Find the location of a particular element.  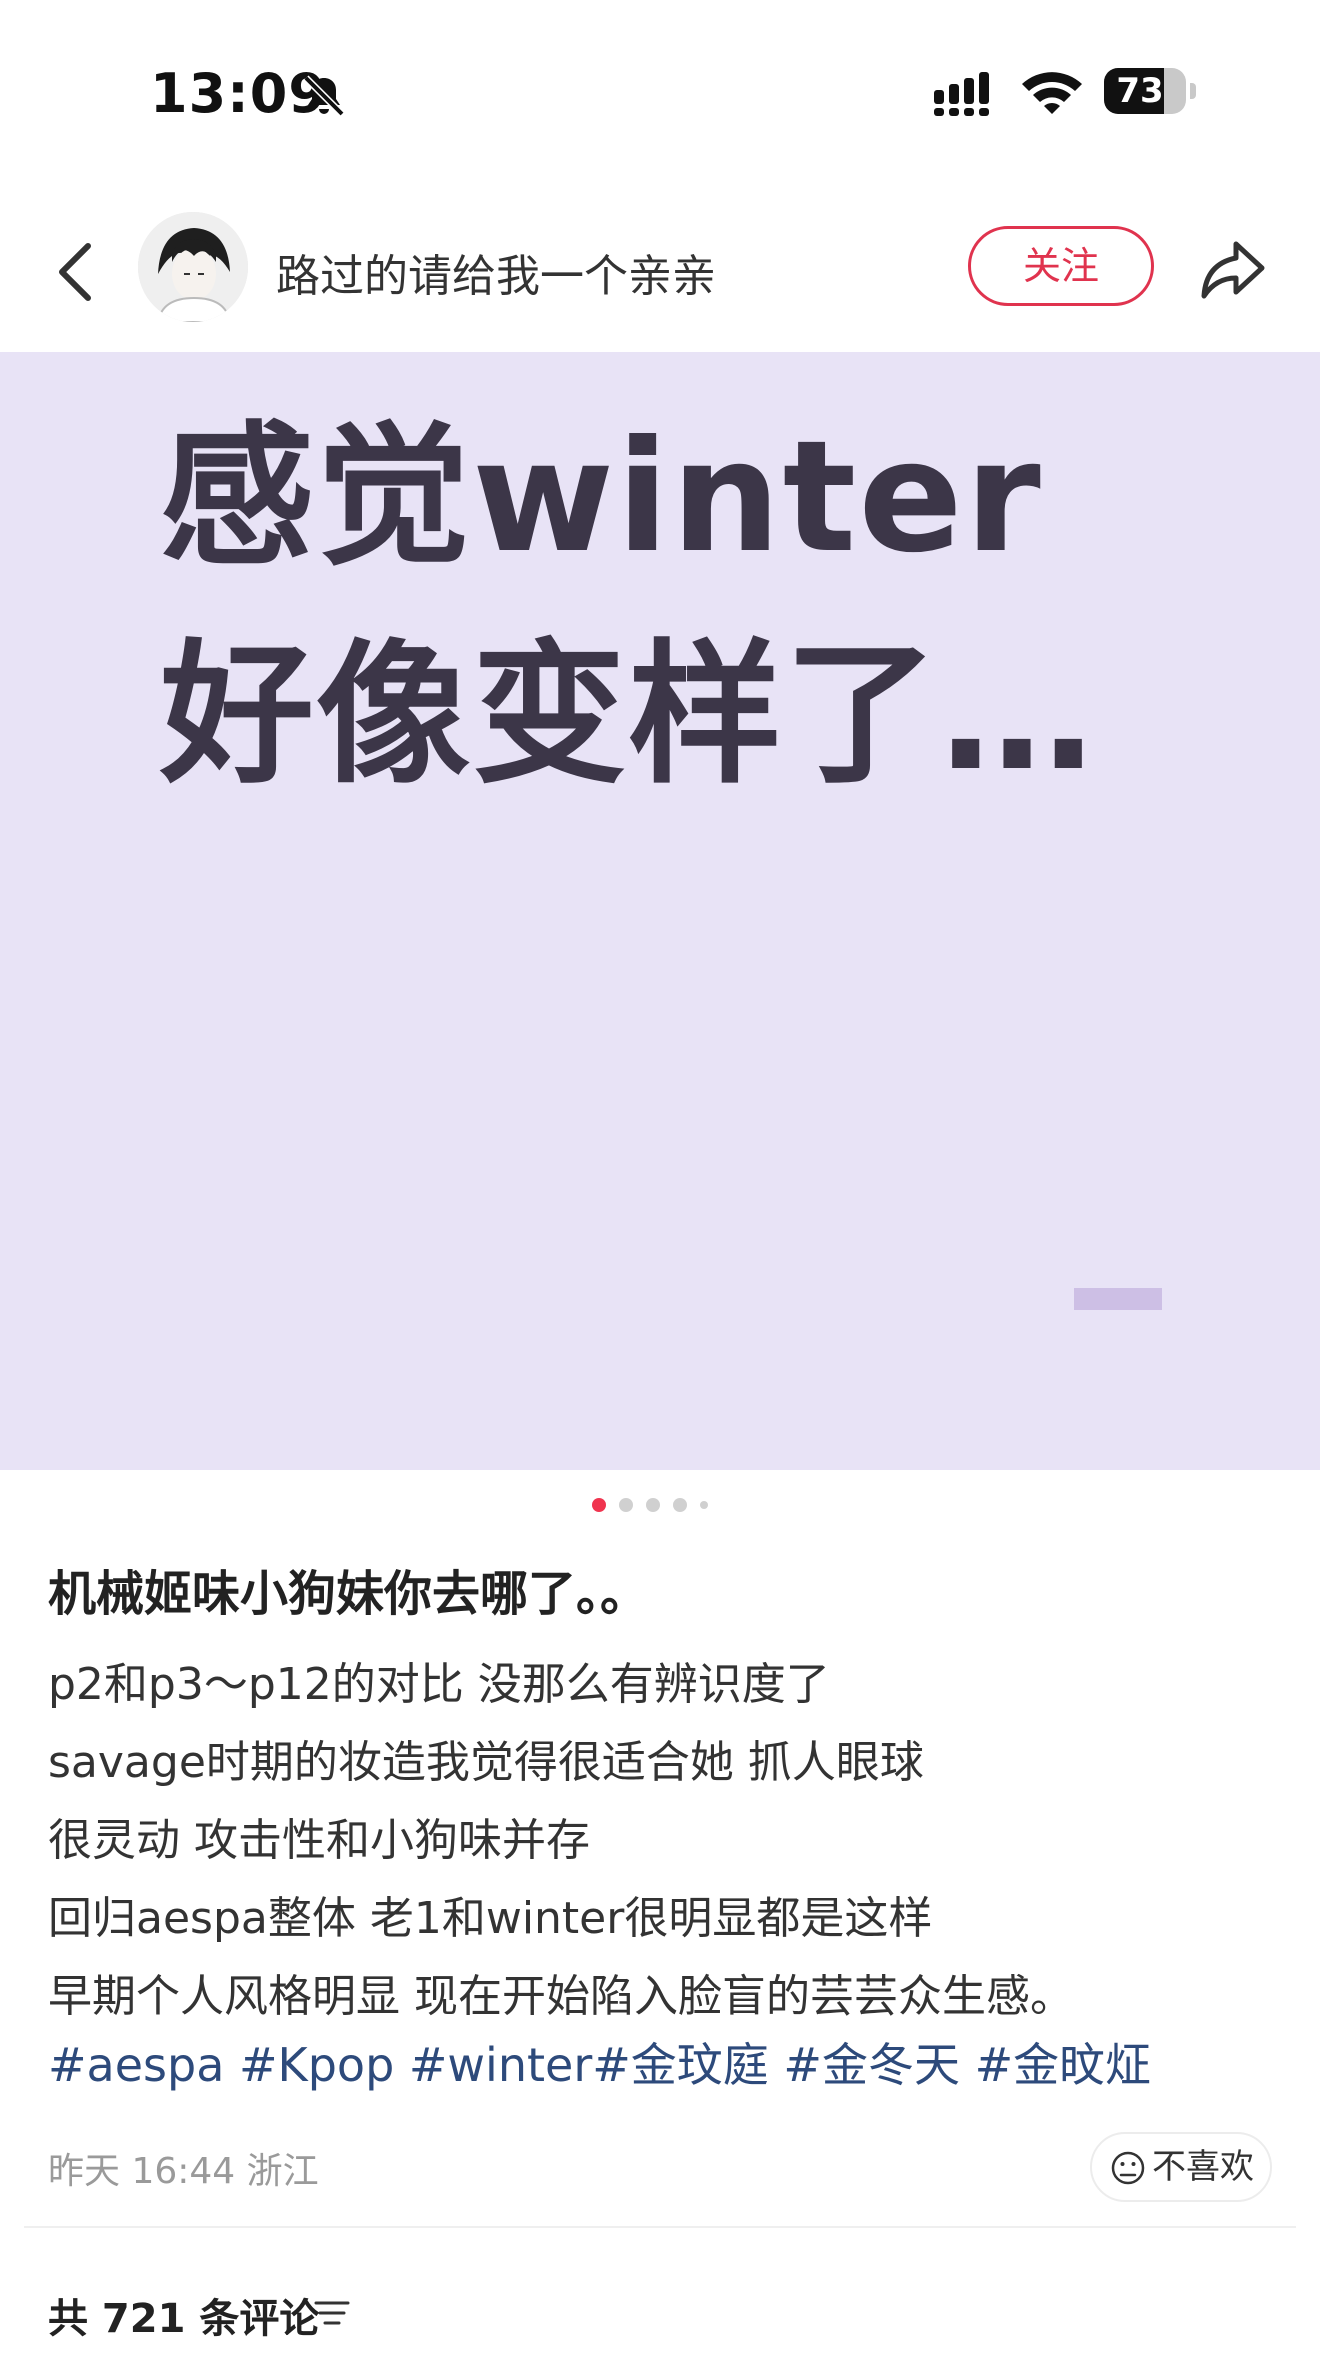

follow-button: 关注 is located at coordinates (1061, 266).